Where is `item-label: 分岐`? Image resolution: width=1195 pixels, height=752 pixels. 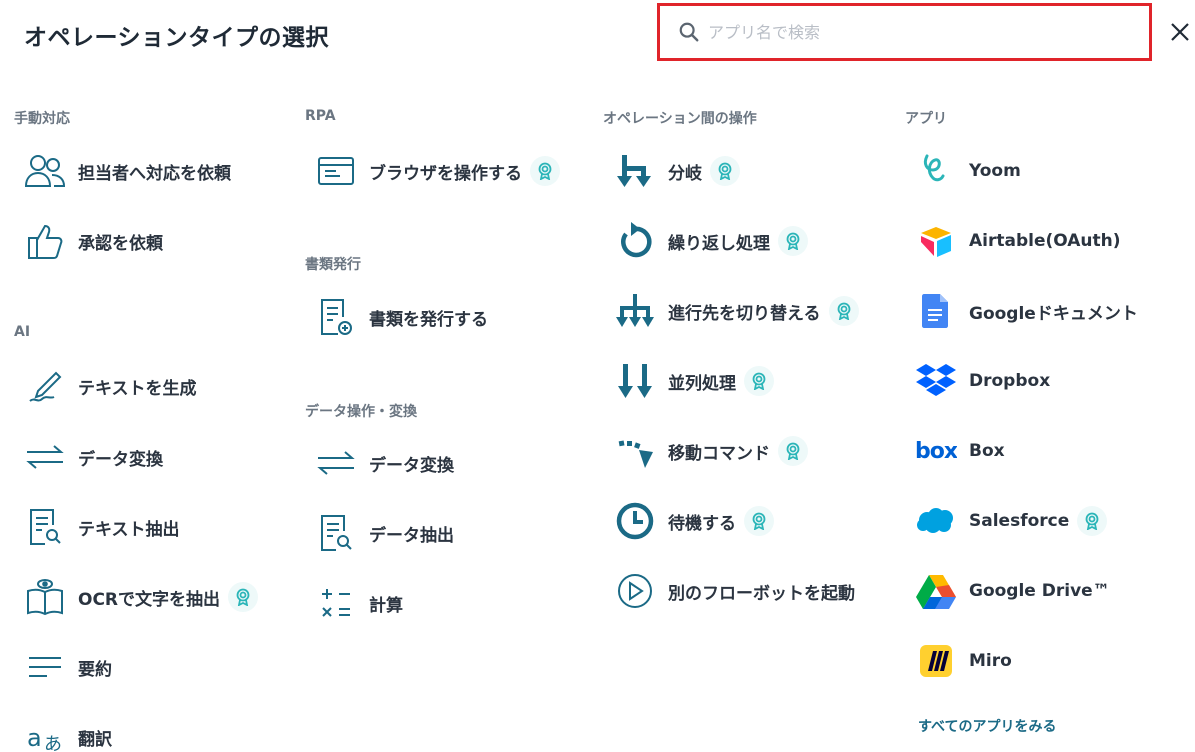
item-label: 分岐 is located at coordinates (685, 173).